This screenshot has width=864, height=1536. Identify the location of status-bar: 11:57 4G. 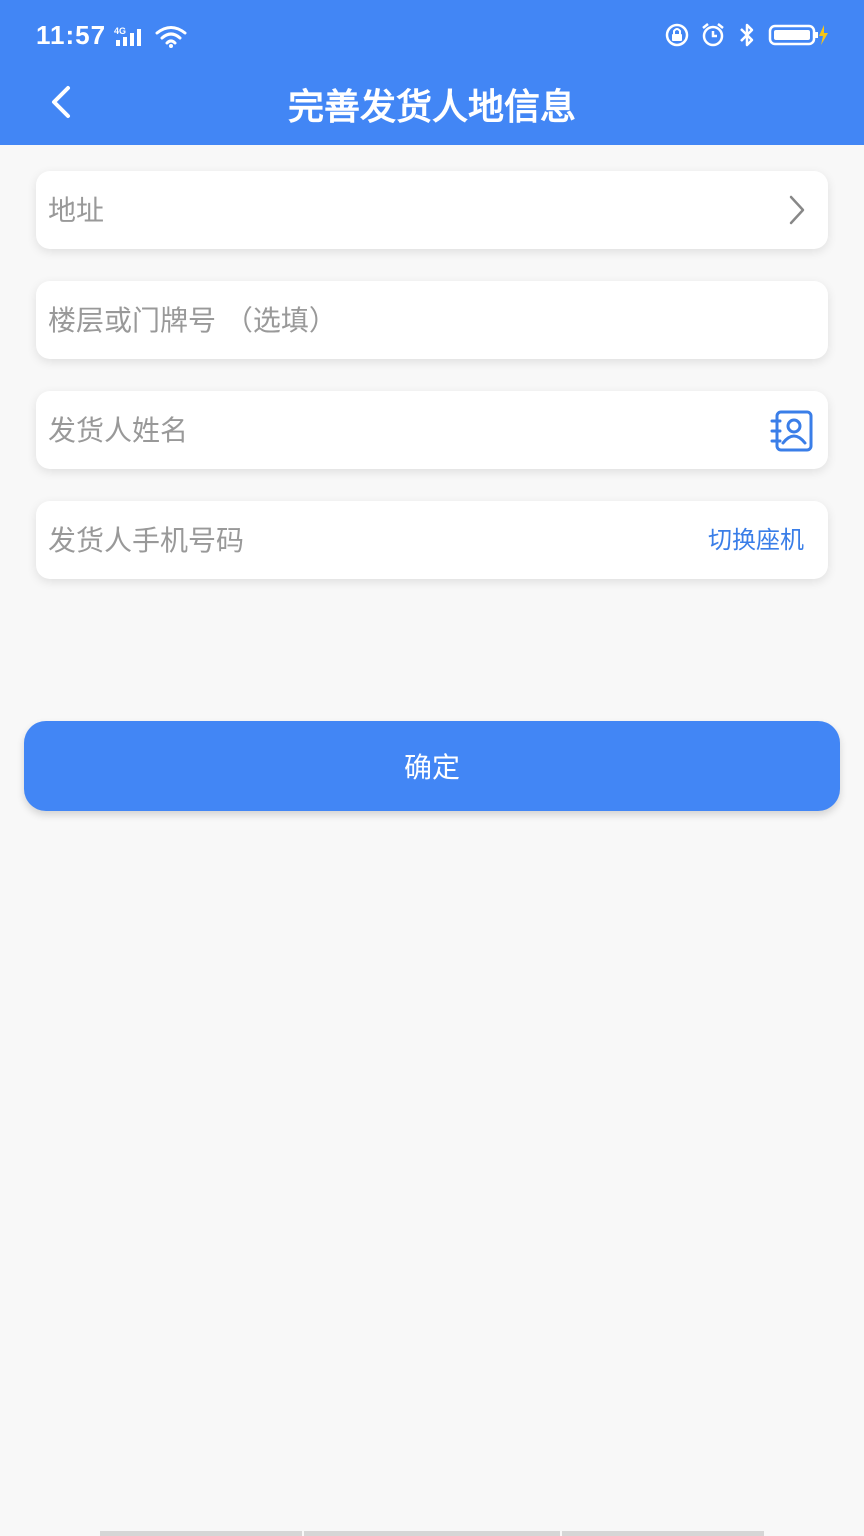
(432, 37).